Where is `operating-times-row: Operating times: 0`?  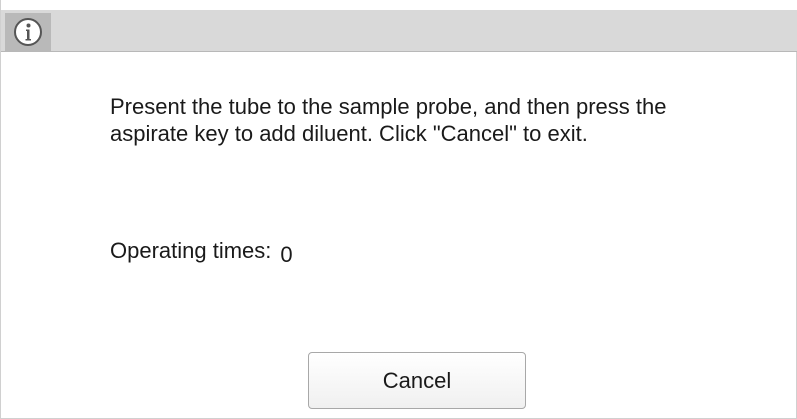
operating-times-row: Operating times: 0 is located at coordinates (201, 252).